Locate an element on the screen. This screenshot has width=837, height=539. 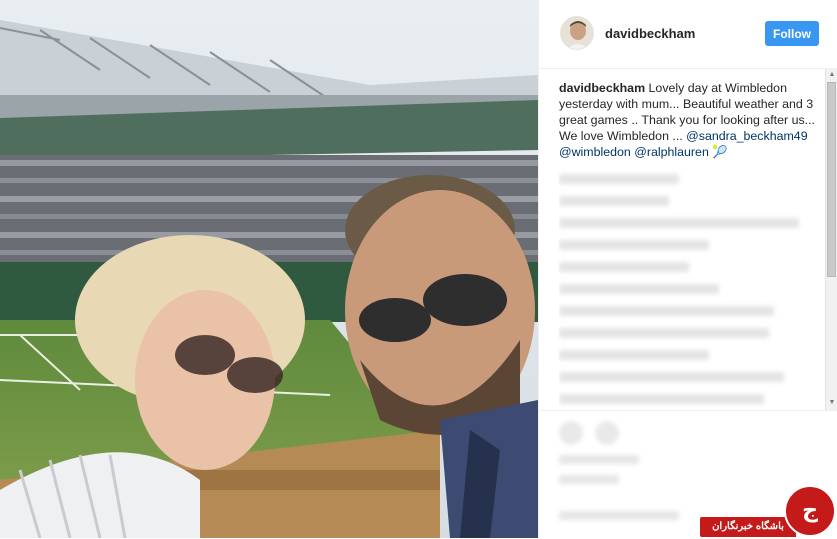
post-header: davidbeckham Follow is located at coordinates (688, 34).